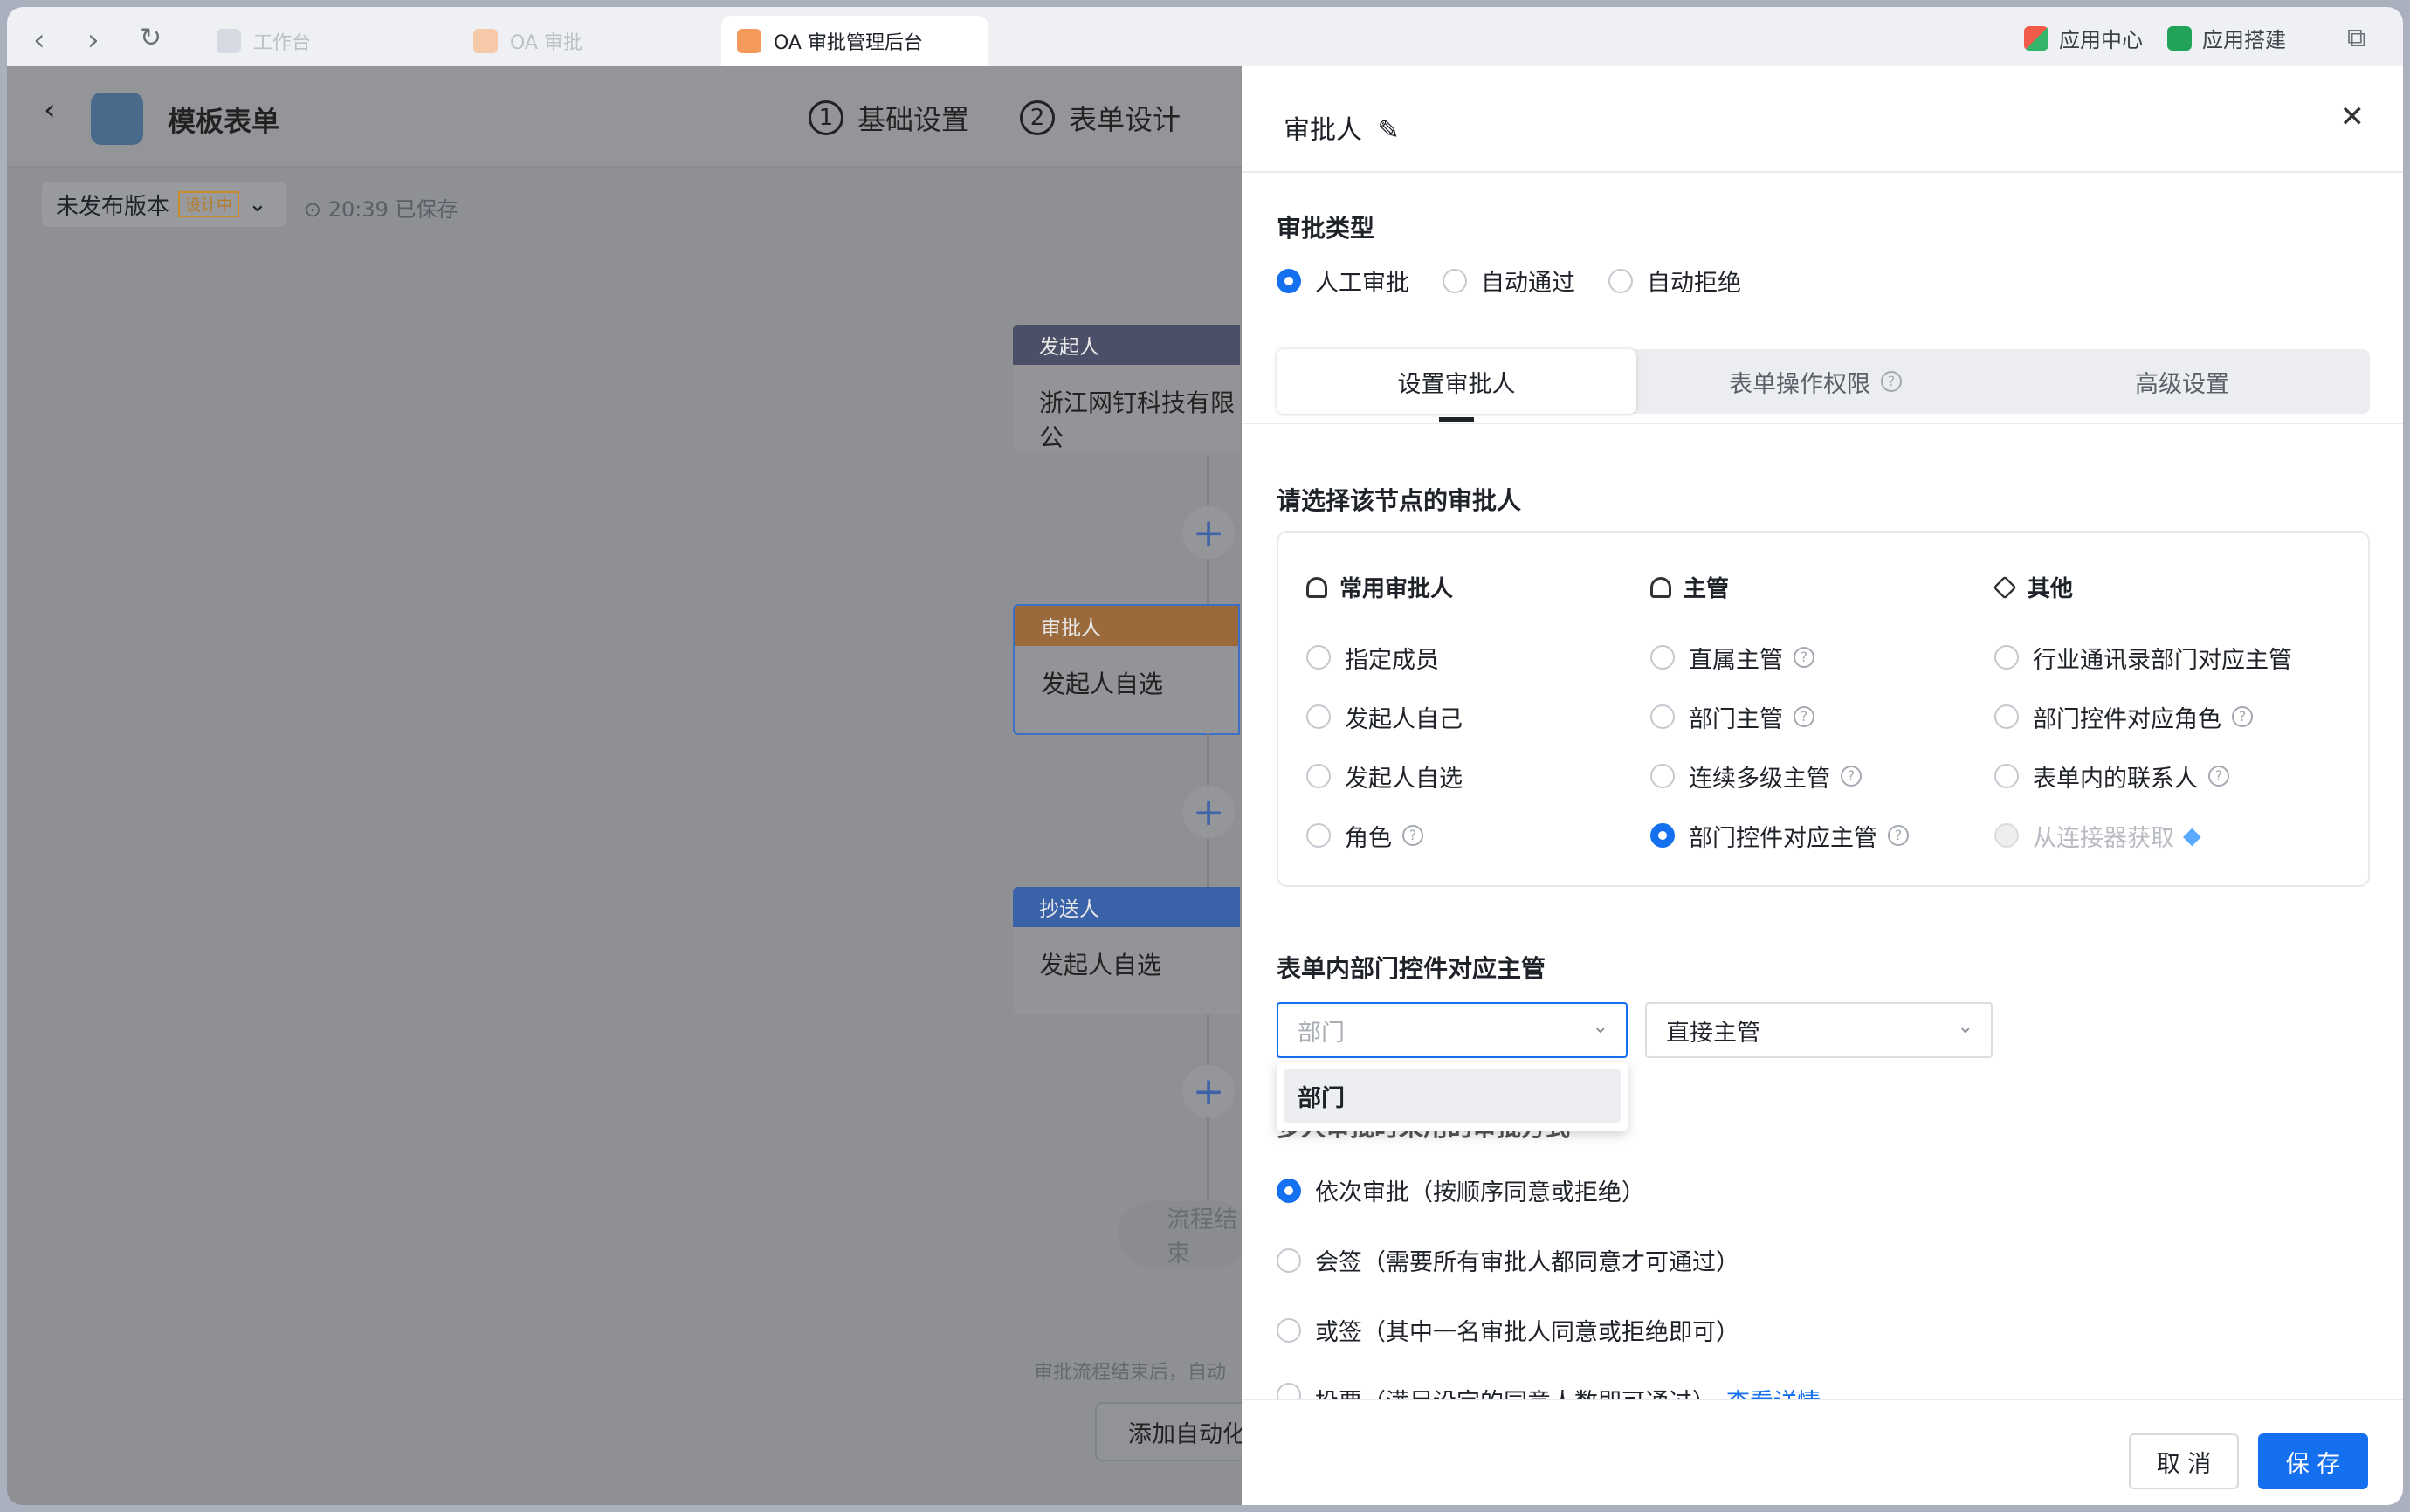 This screenshot has width=2410, height=1512. I want to click on cc-node: 抄送人 发起人自选, so click(1126, 951).